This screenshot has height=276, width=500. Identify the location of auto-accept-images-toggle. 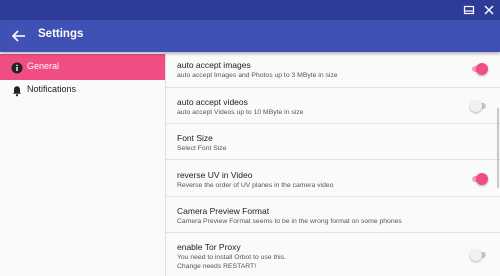
(479, 69).